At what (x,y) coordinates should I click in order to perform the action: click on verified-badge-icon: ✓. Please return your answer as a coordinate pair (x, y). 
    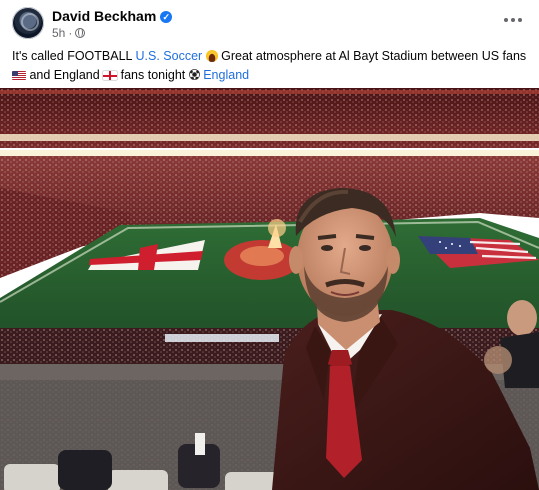
    Looking at the image, I should click on (166, 17).